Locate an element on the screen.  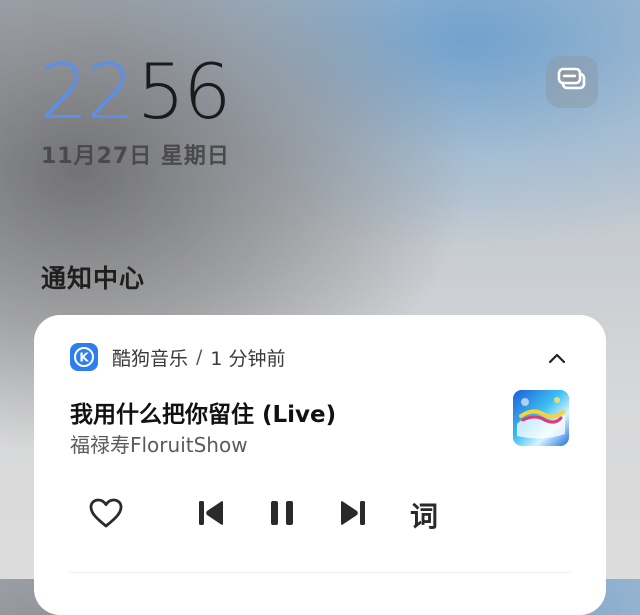
chevron-up-icon is located at coordinates (557, 358).